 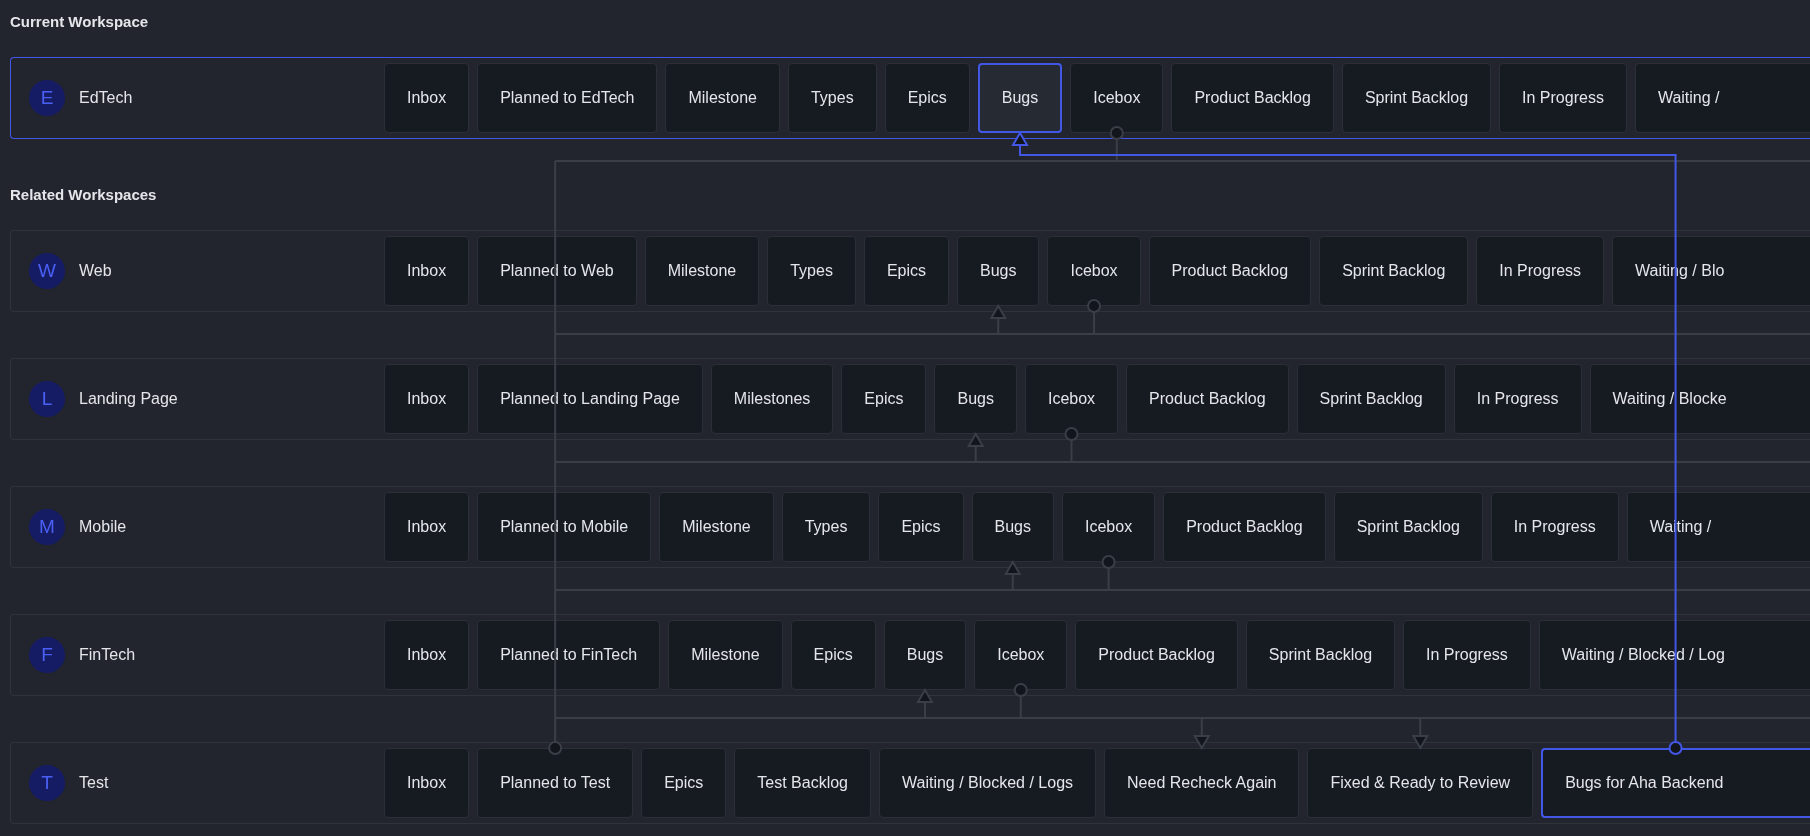 I want to click on workspace-name: Landing Page, so click(x=128, y=399).